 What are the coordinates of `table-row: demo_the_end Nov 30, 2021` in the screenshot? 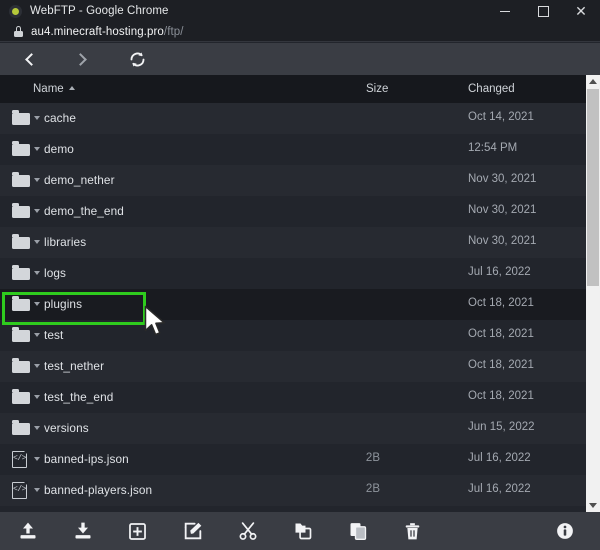 It's located at (293, 211).